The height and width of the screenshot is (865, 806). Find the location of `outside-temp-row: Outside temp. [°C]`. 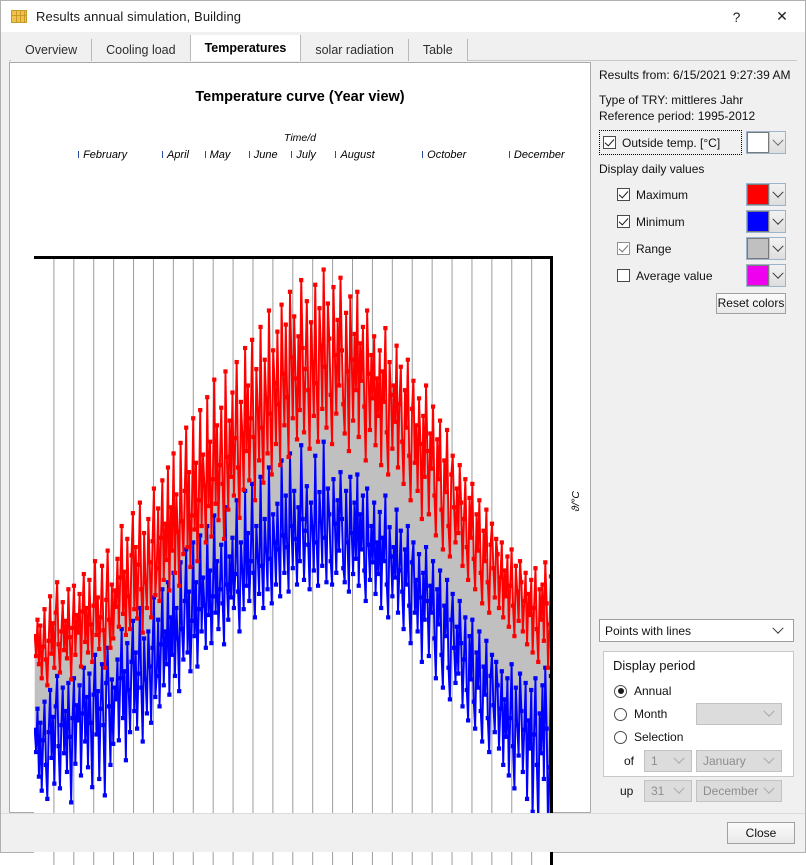

outside-temp-row: Outside temp. [°C] is located at coordinates (698, 142).